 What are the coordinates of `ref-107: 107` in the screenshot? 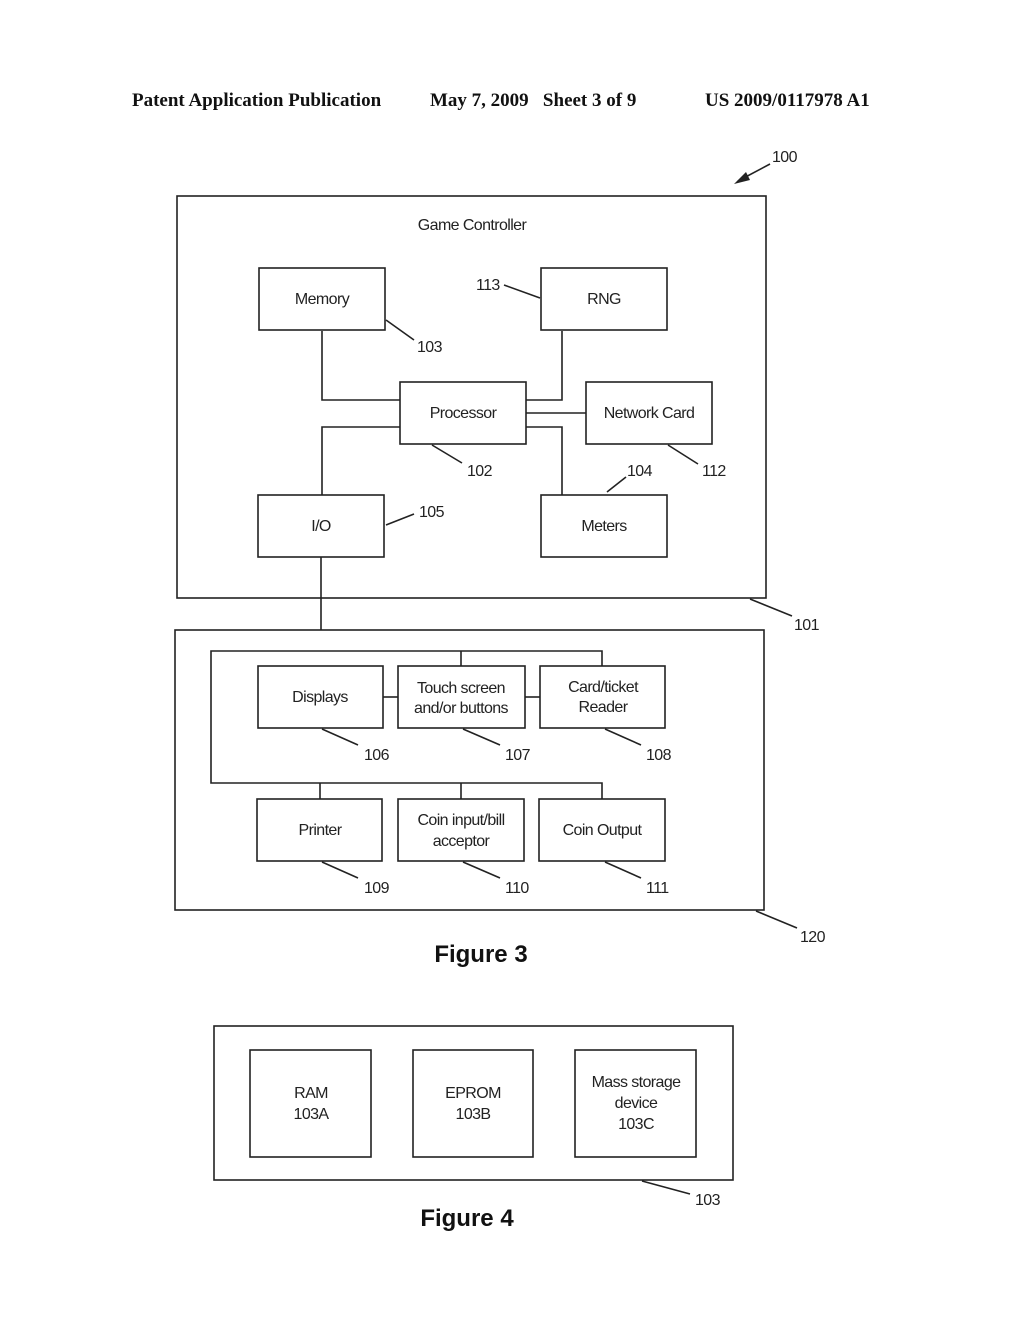 It's located at (518, 755).